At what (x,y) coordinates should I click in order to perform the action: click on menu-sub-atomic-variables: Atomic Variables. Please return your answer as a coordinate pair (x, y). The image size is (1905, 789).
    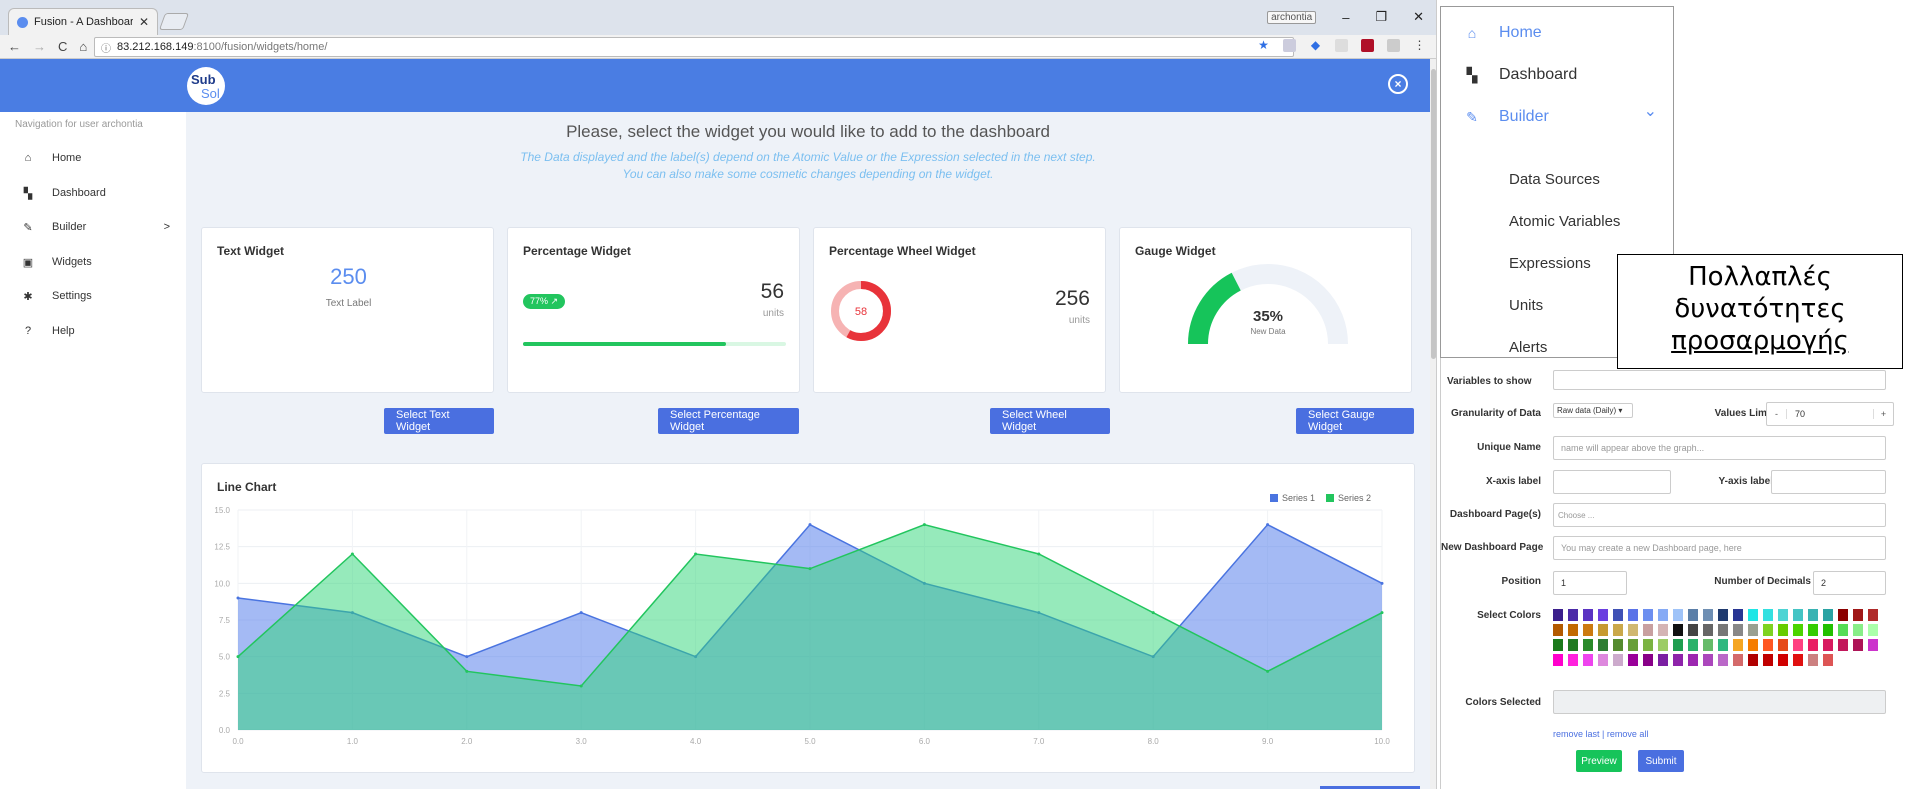
    Looking at the image, I should click on (1564, 221).